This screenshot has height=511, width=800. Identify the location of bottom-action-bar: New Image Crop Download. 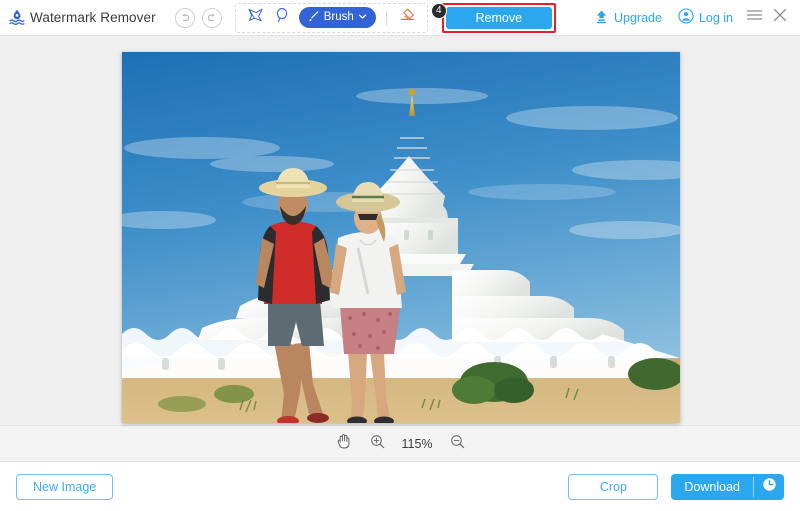
(400, 486).